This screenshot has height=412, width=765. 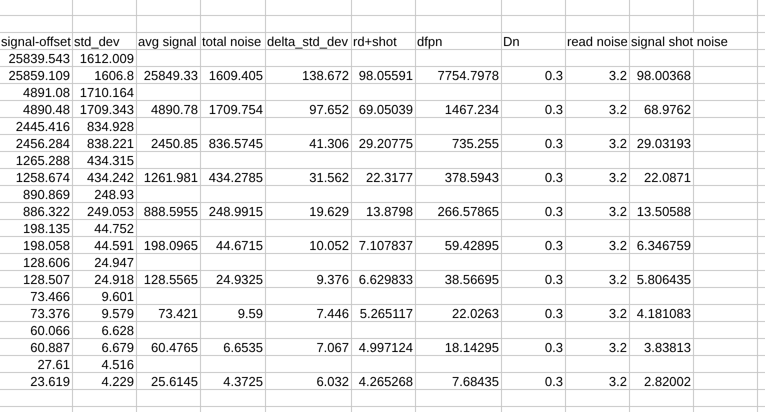 I want to click on table-cell-text: 6.346759, so click(x=664, y=245).